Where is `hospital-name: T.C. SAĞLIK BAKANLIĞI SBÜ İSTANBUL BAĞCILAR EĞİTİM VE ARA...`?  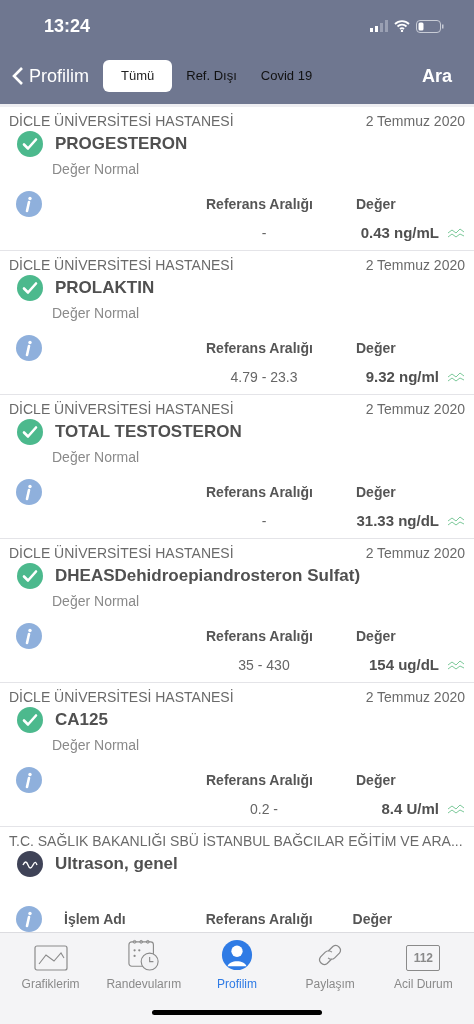 hospital-name: T.C. SAĞLIK BAKANLIĞI SBÜ İSTANBUL BAĞCILAR EĞİTİM VE ARA... is located at coordinates (236, 841).